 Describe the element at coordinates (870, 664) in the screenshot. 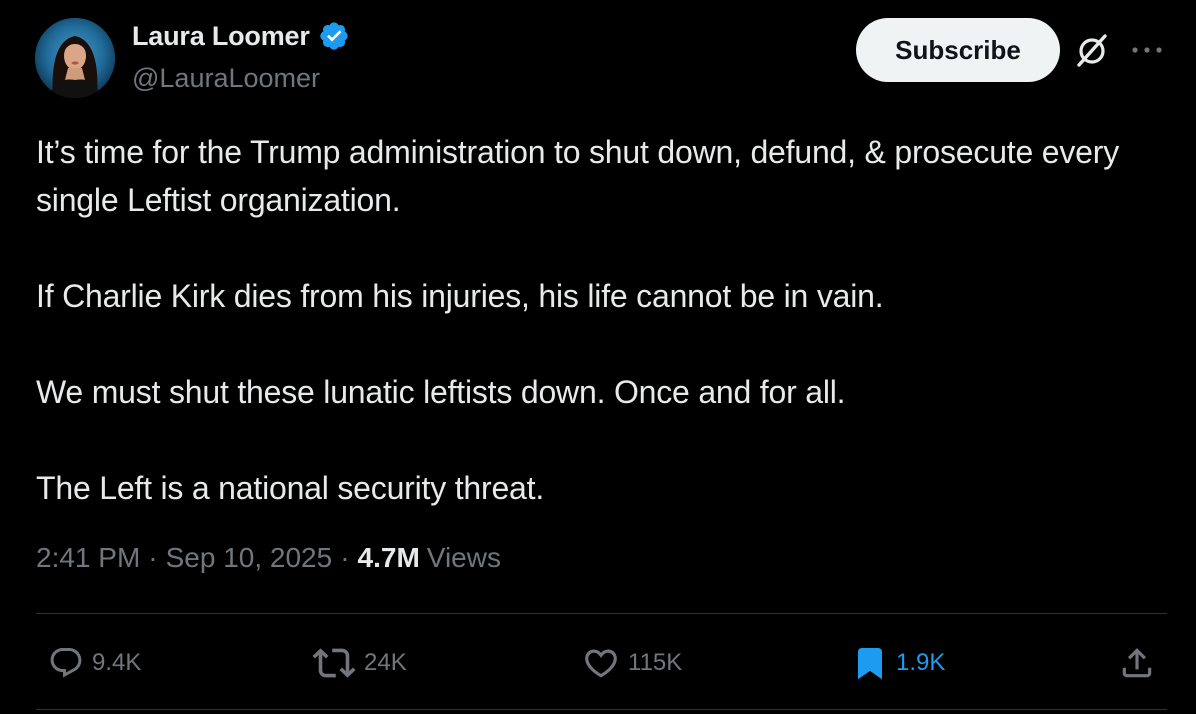

I see `bookmark-icon` at that location.